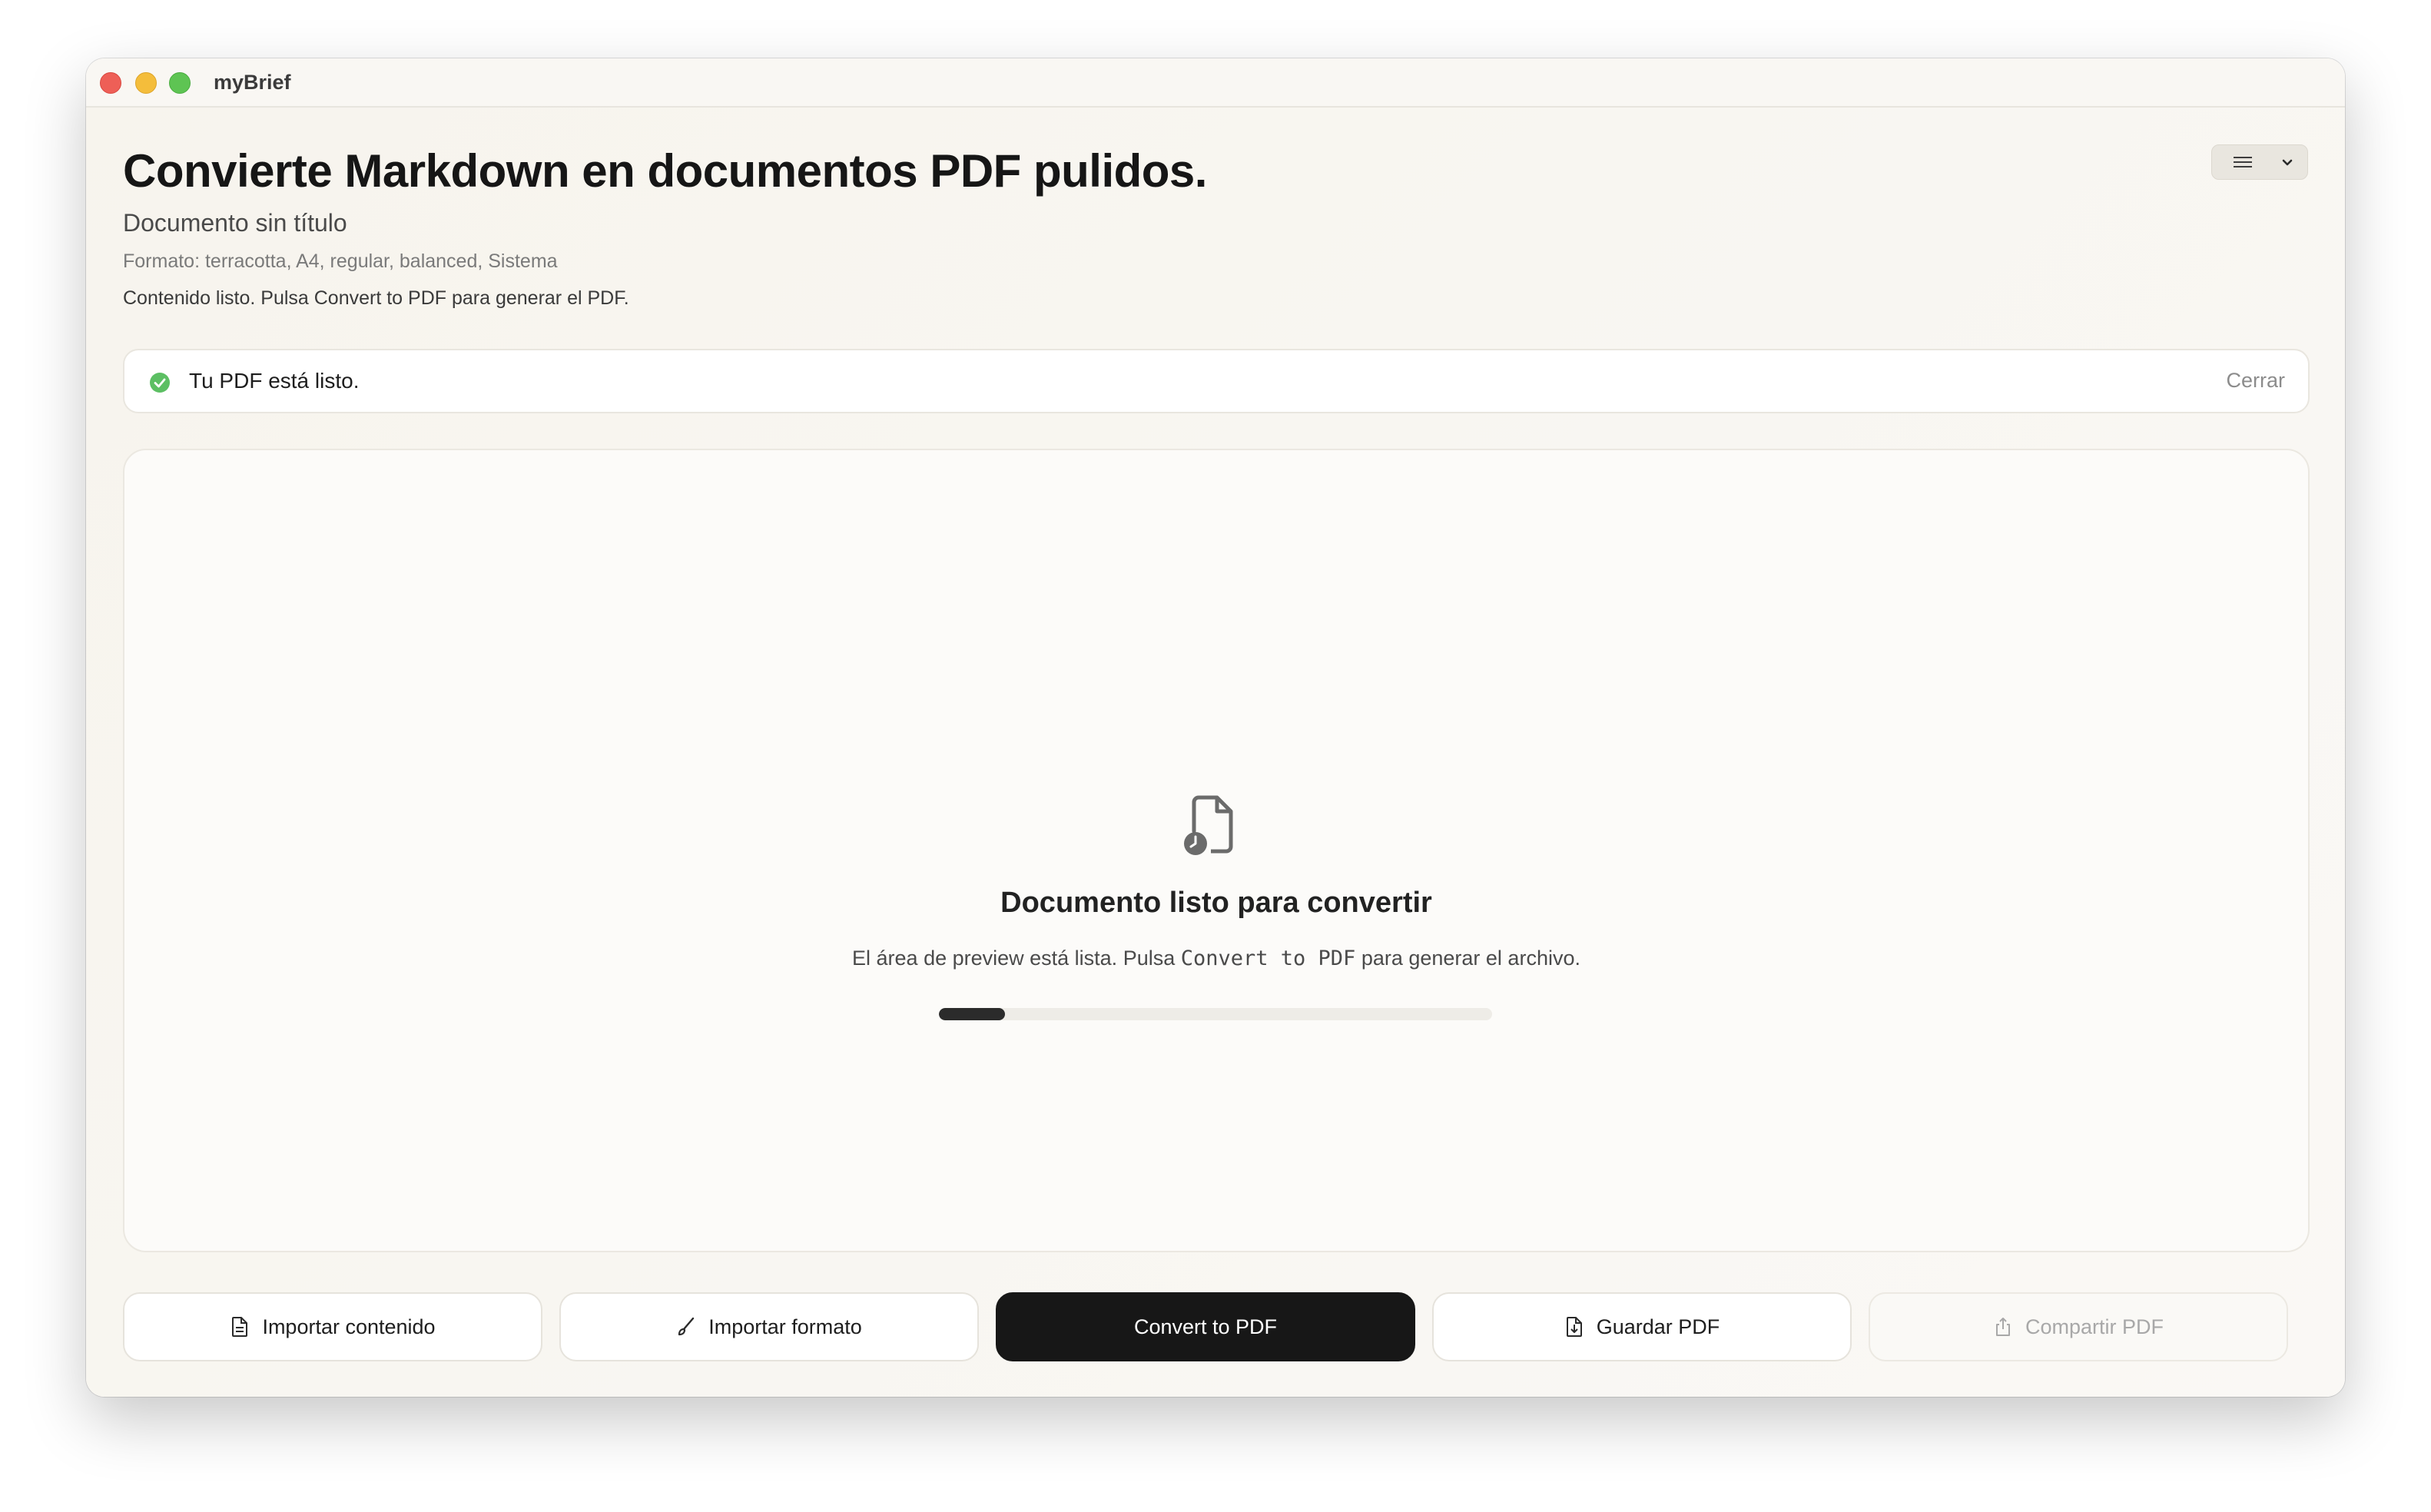  What do you see at coordinates (1574, 1327) in the screenshot?
I see `document-download-icon` at bounding box center [1574, 1327].